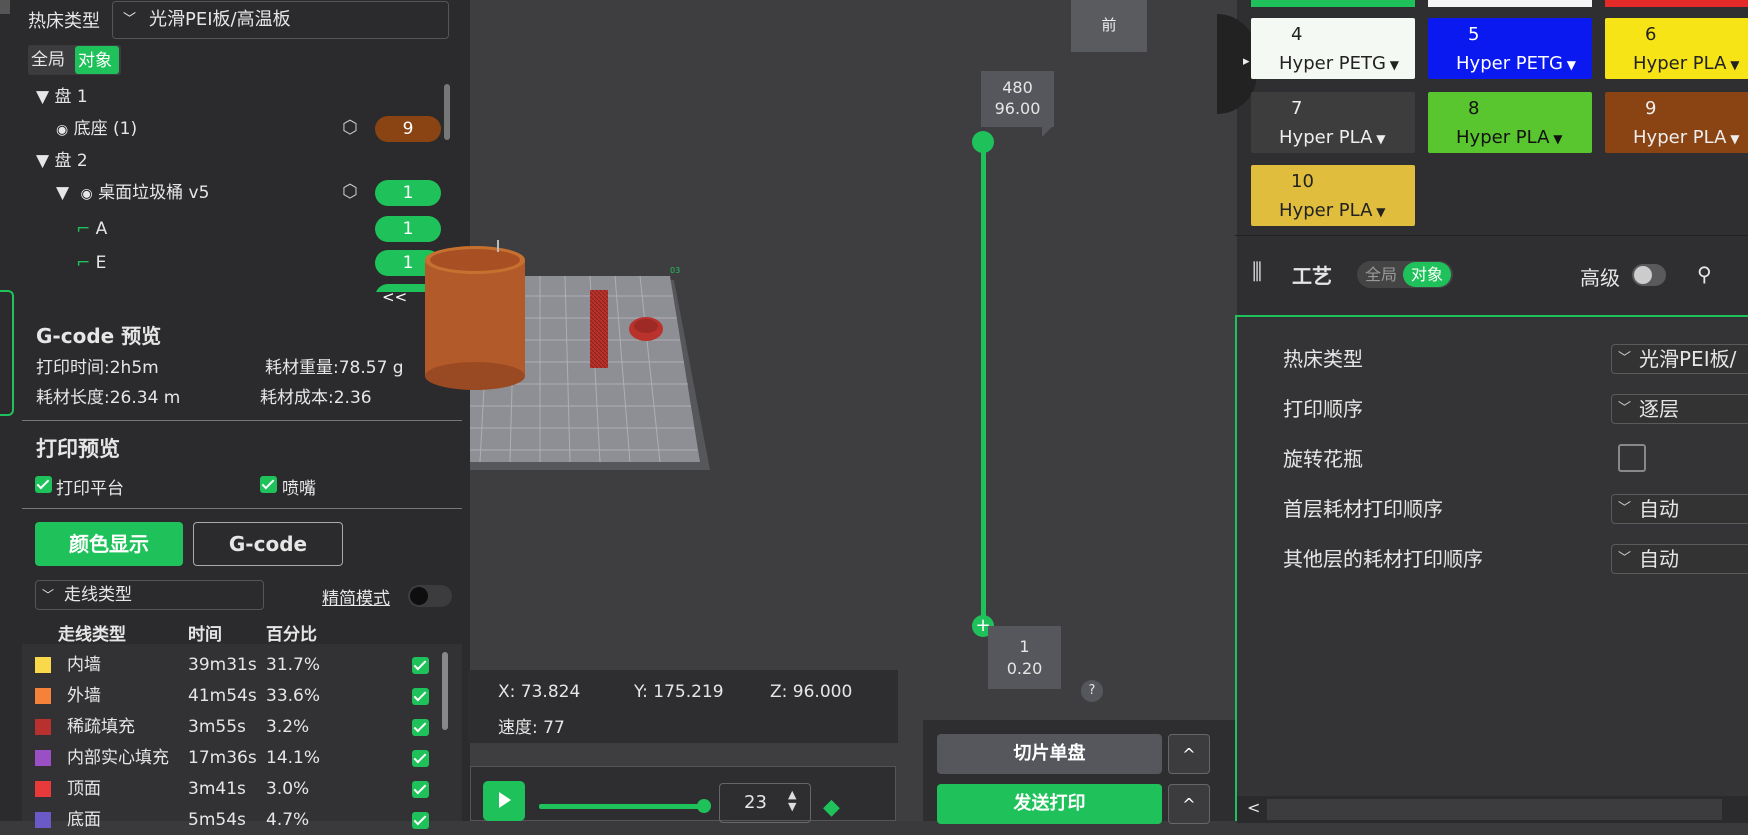  What do you see at coordinates (280, 20) in the screenshot?
I see `bed-type-select: ﹀ 光滑PEI板/高温板` at bounding box center [280, 20].